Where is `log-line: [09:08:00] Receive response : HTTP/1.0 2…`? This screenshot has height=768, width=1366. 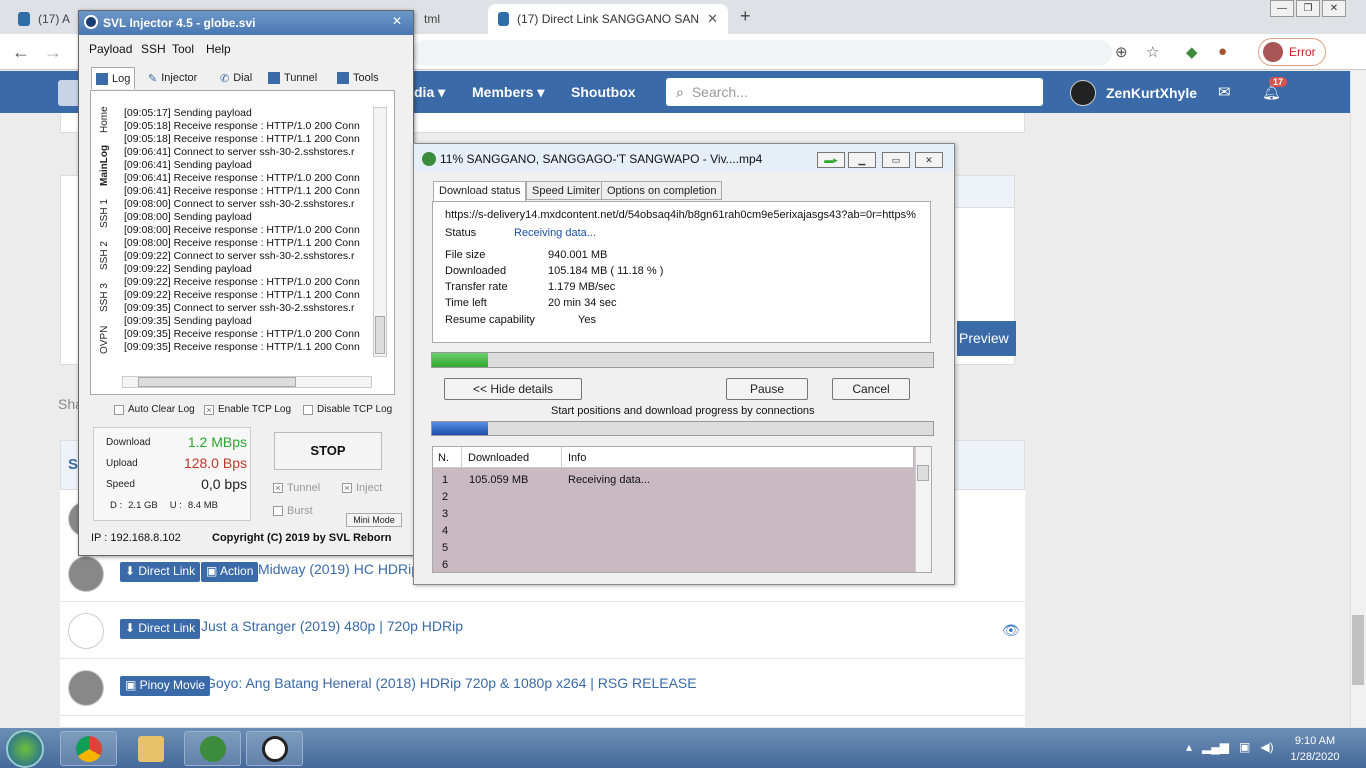
log-line: [09:08:00] Receive response : HTTP/1.0 2… is located at coordinates (242, 230).